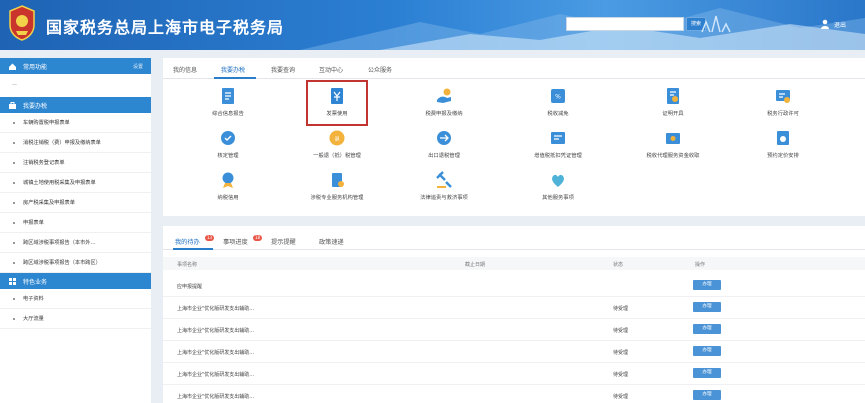 The width and height of the screenshot is (865, 403). I want to click on sidebar-item-label: 申报表单, so click(33, 223).